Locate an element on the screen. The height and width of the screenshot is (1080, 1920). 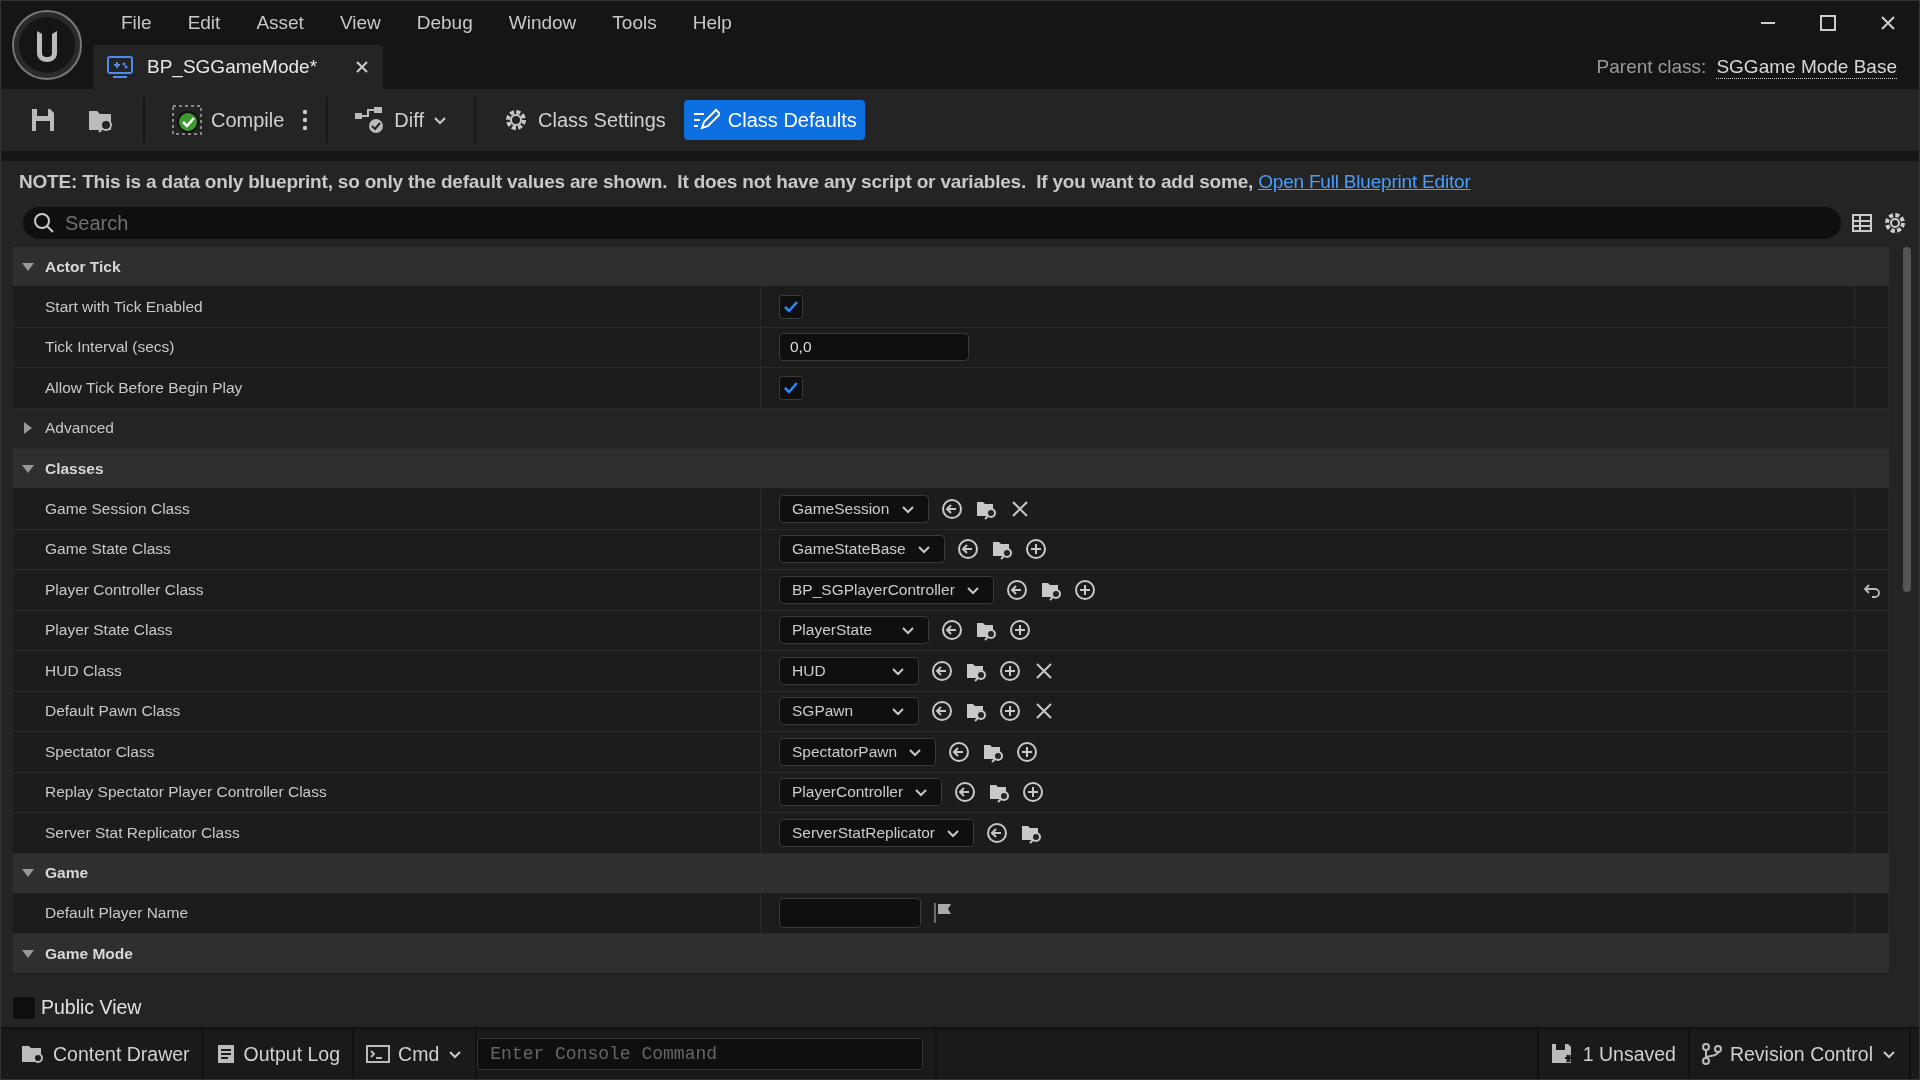
menu-item: Edit is located at coordinates (204, 23).